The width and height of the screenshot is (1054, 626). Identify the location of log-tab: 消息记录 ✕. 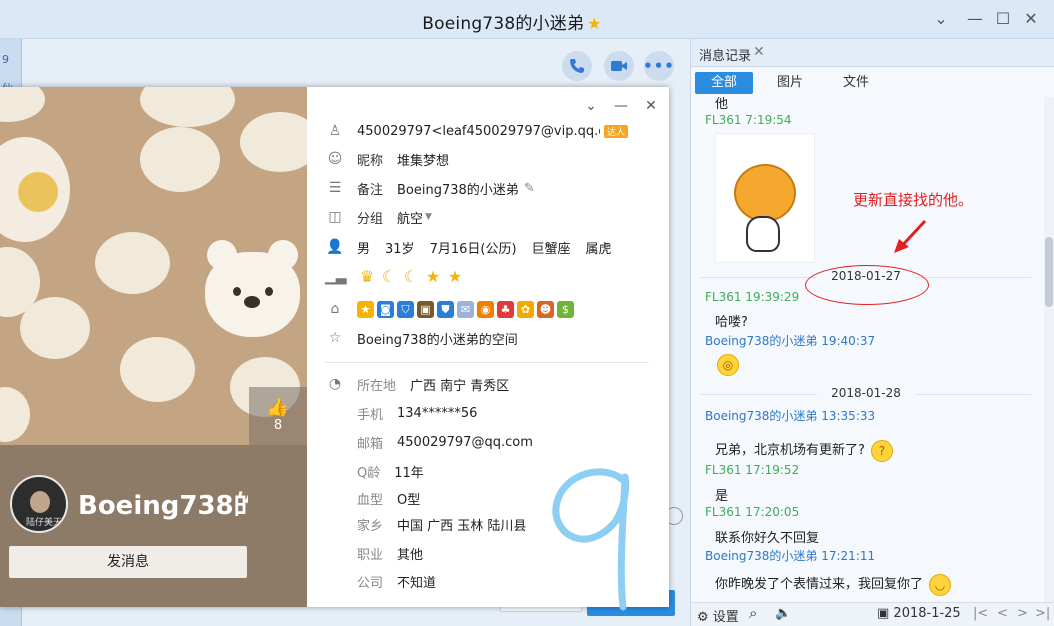
(872, 53).